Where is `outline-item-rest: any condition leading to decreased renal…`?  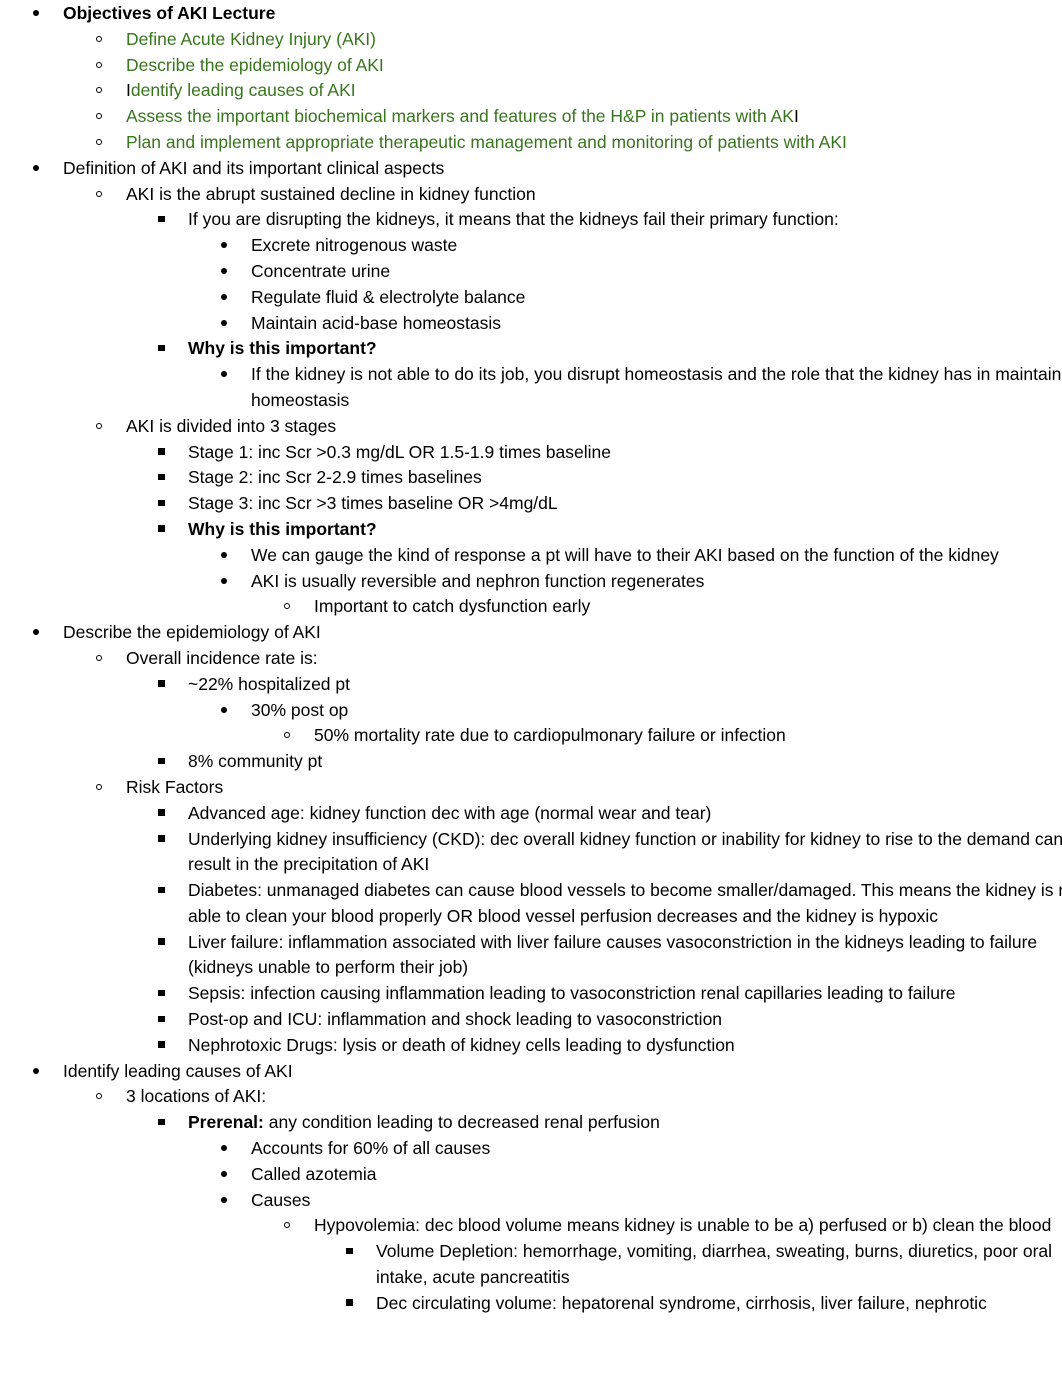 outline-item-rest: any condition leading to decreased renal… is located at coordinates (461, 1122).